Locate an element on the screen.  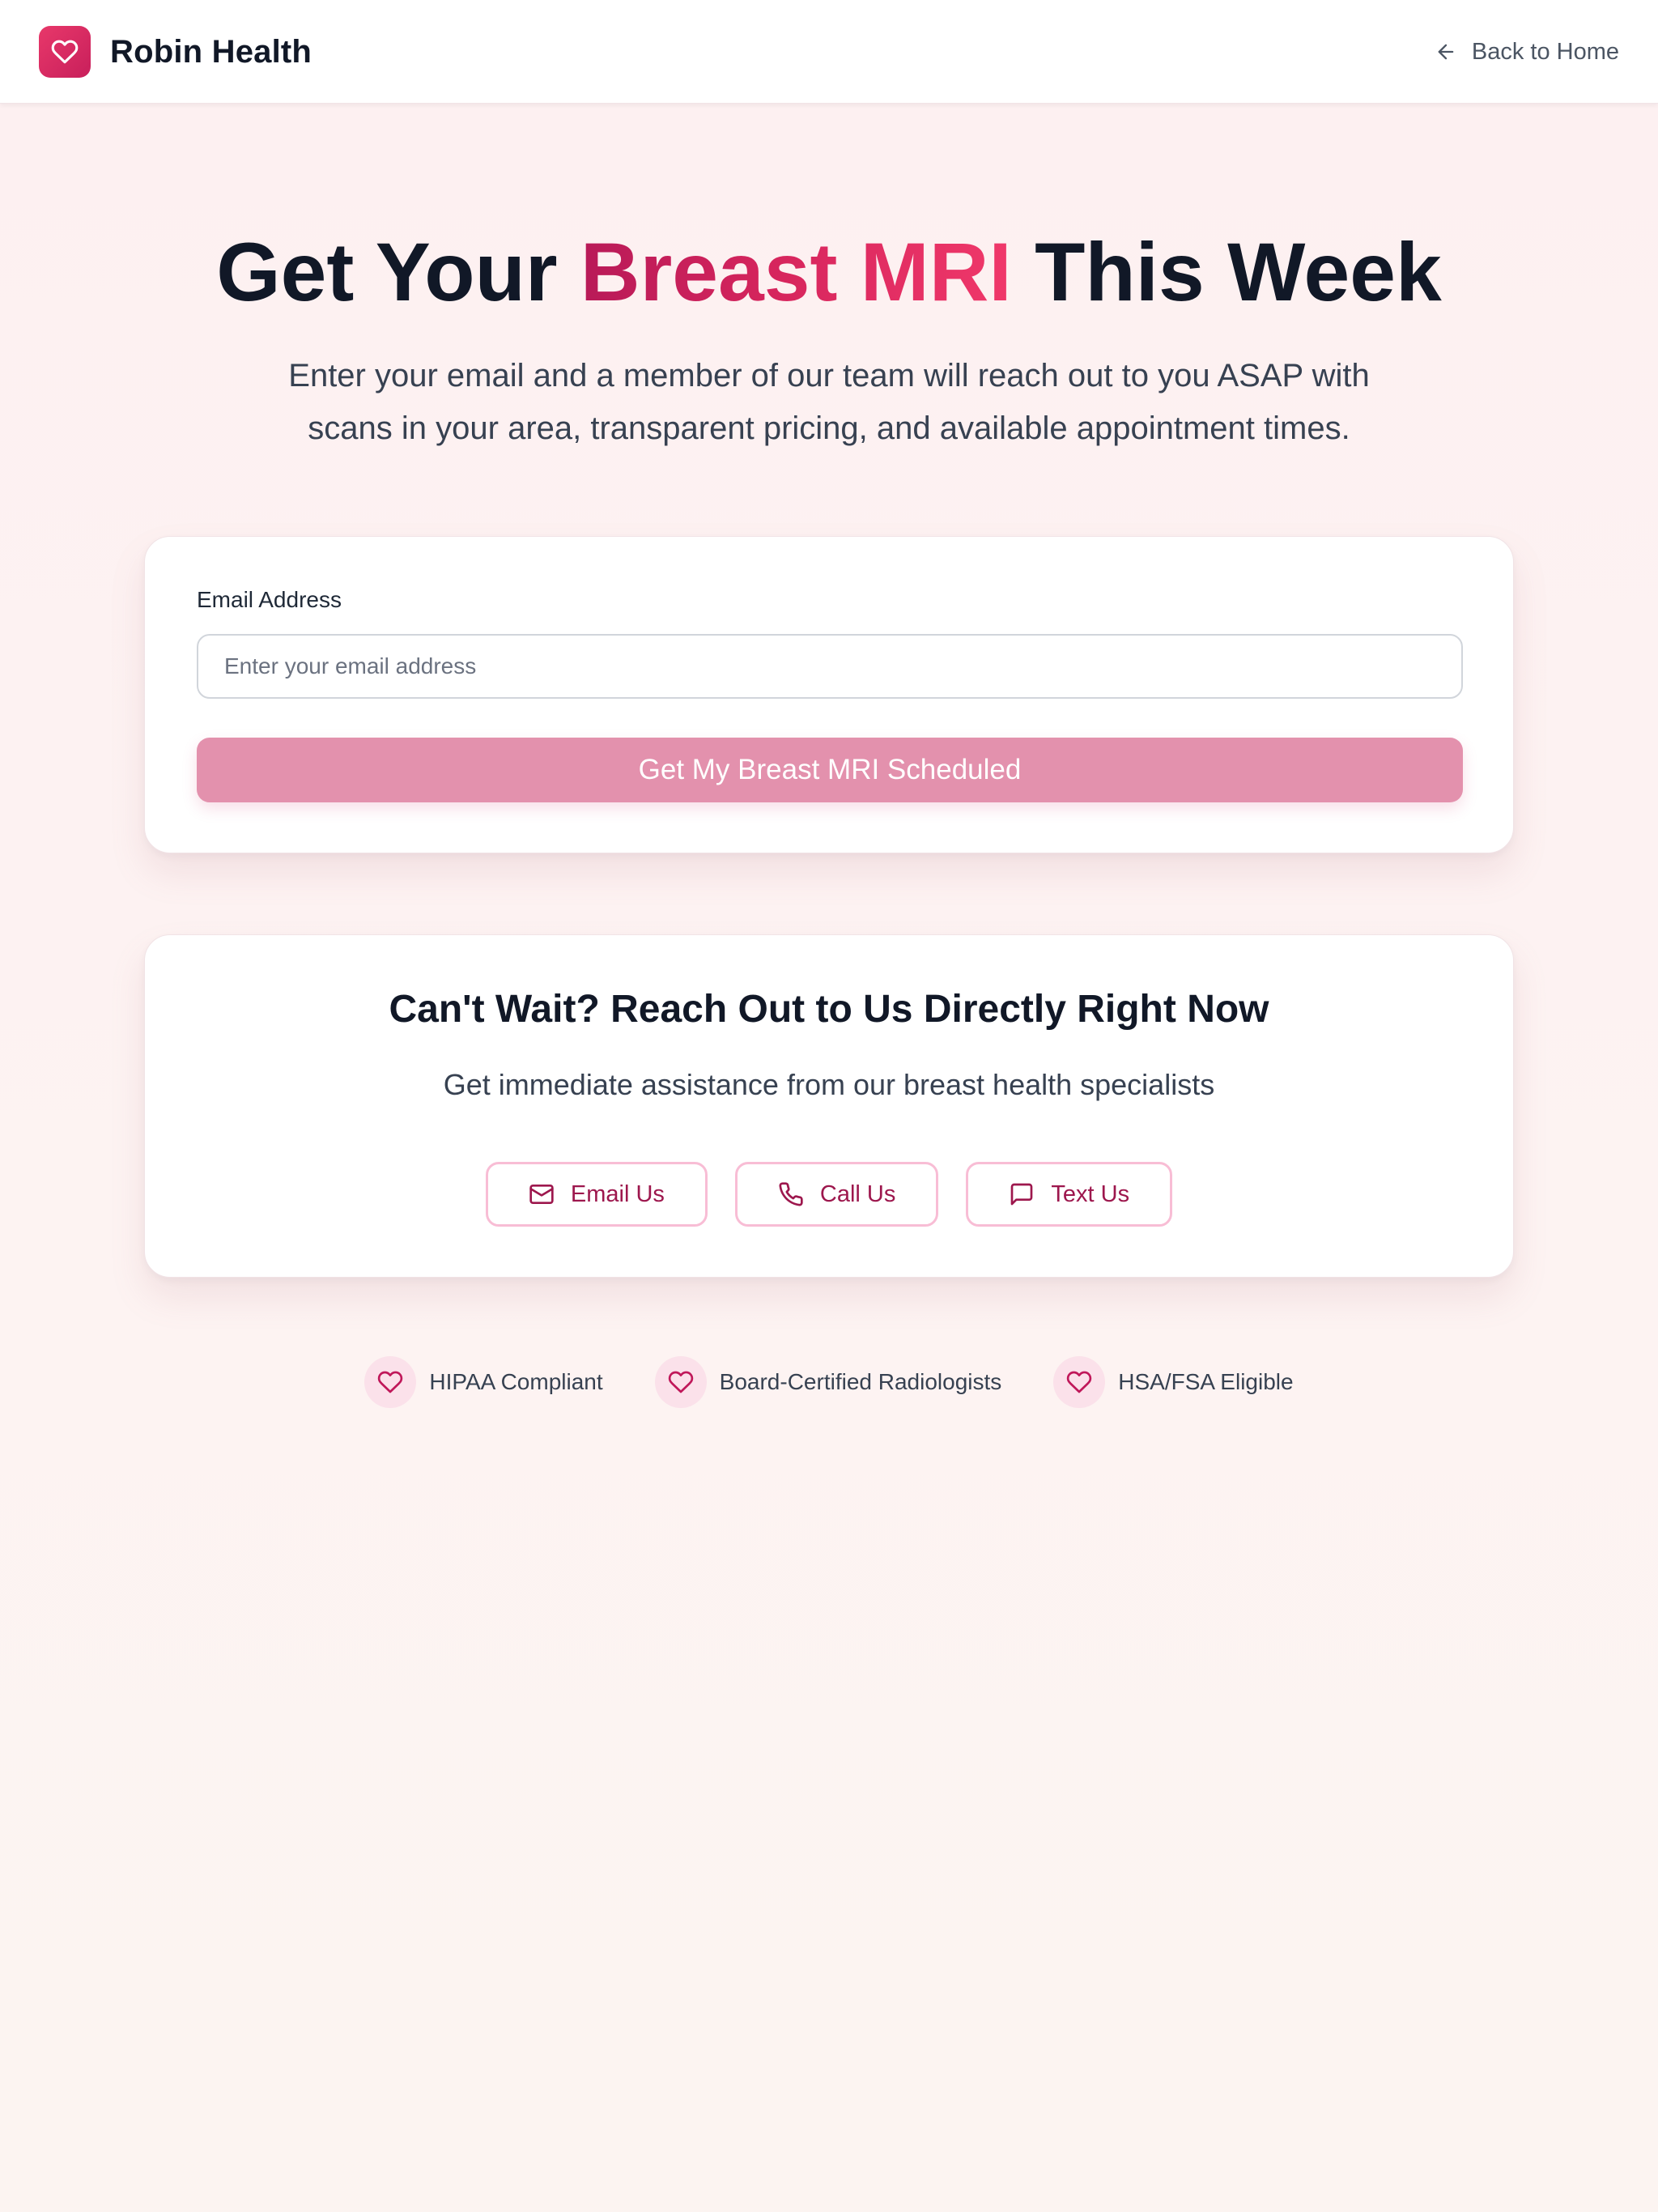
phone-icon is located at coordinates (791, 1194).